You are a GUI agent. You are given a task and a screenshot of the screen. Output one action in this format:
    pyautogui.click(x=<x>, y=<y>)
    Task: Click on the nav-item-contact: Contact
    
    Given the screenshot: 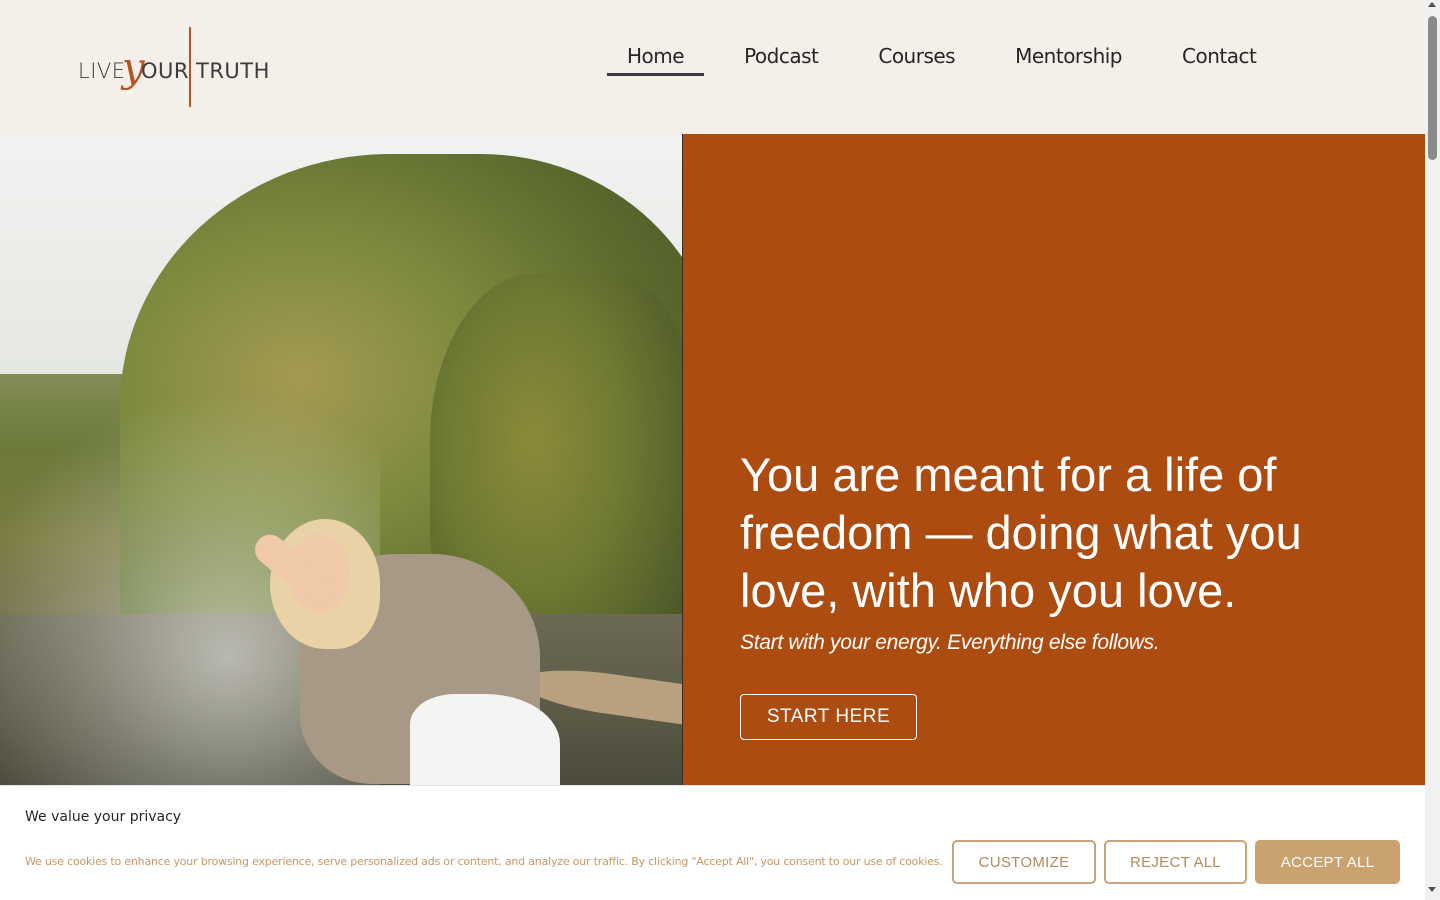 What is the action you would take?
    pyautogui.click(x=1219, y=60)
    